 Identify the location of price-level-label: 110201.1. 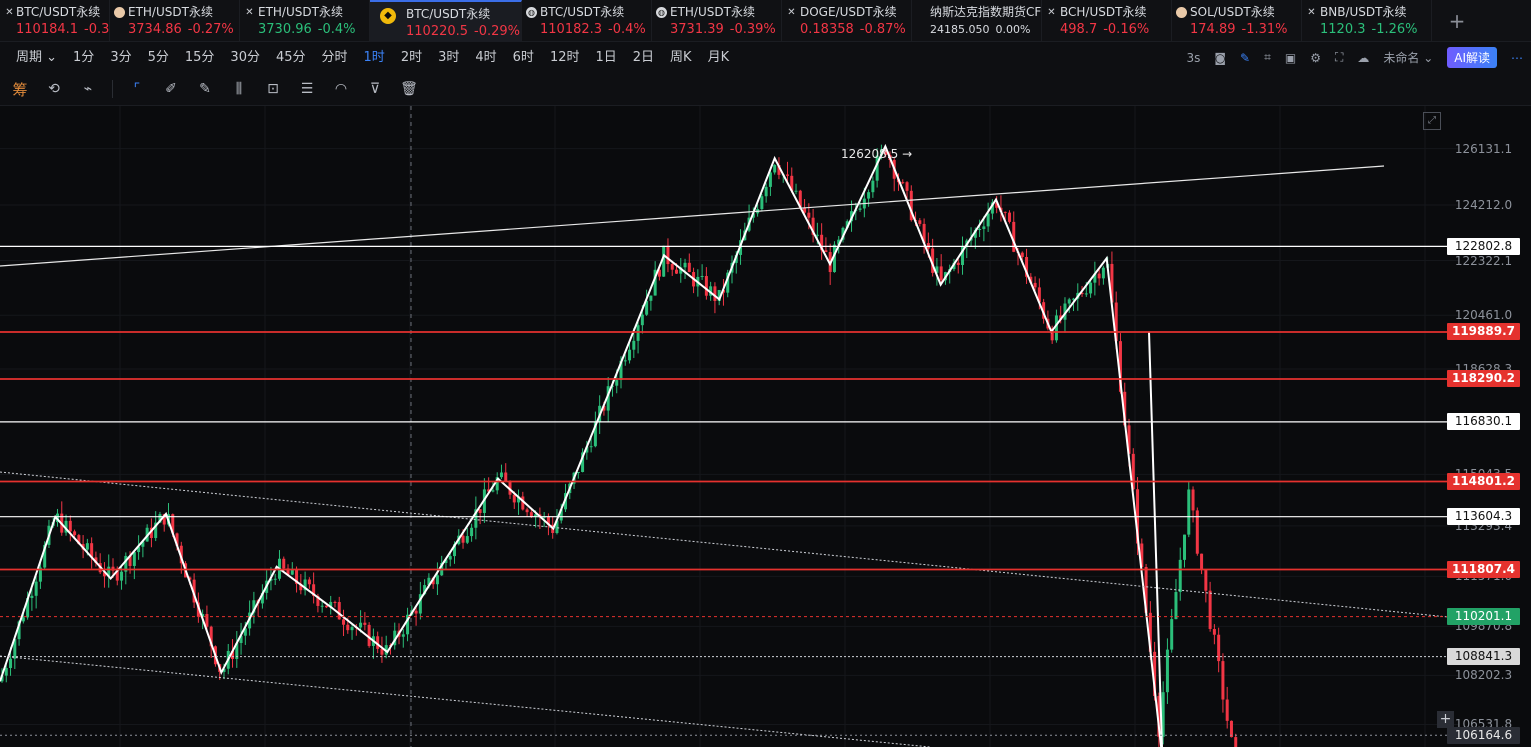
(1483, 617).